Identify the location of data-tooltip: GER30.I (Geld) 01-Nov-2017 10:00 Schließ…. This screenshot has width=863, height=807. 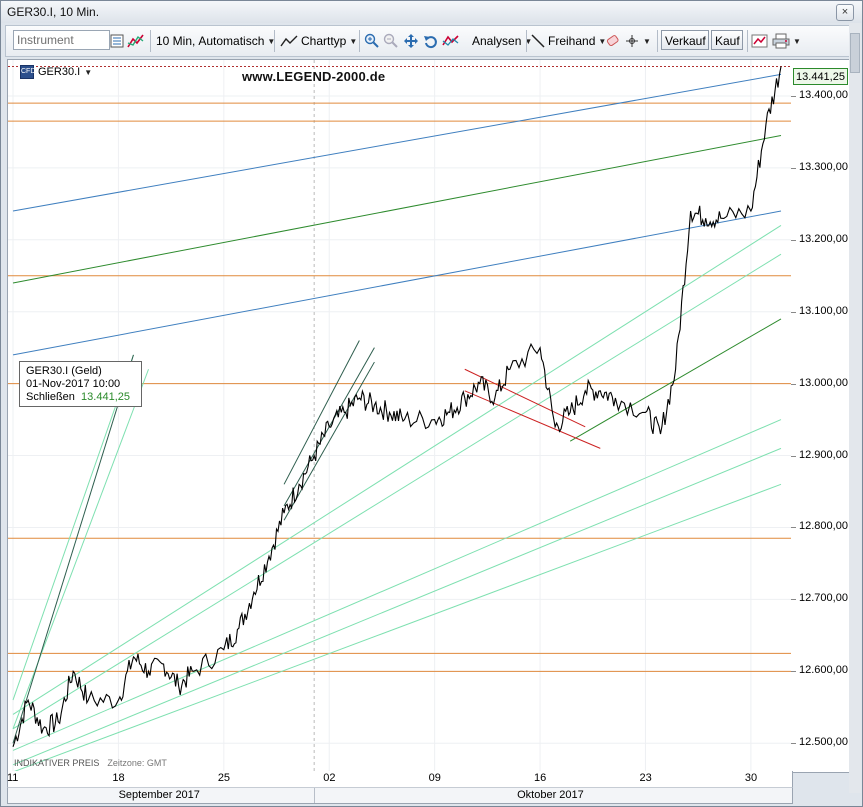
(80, 384).